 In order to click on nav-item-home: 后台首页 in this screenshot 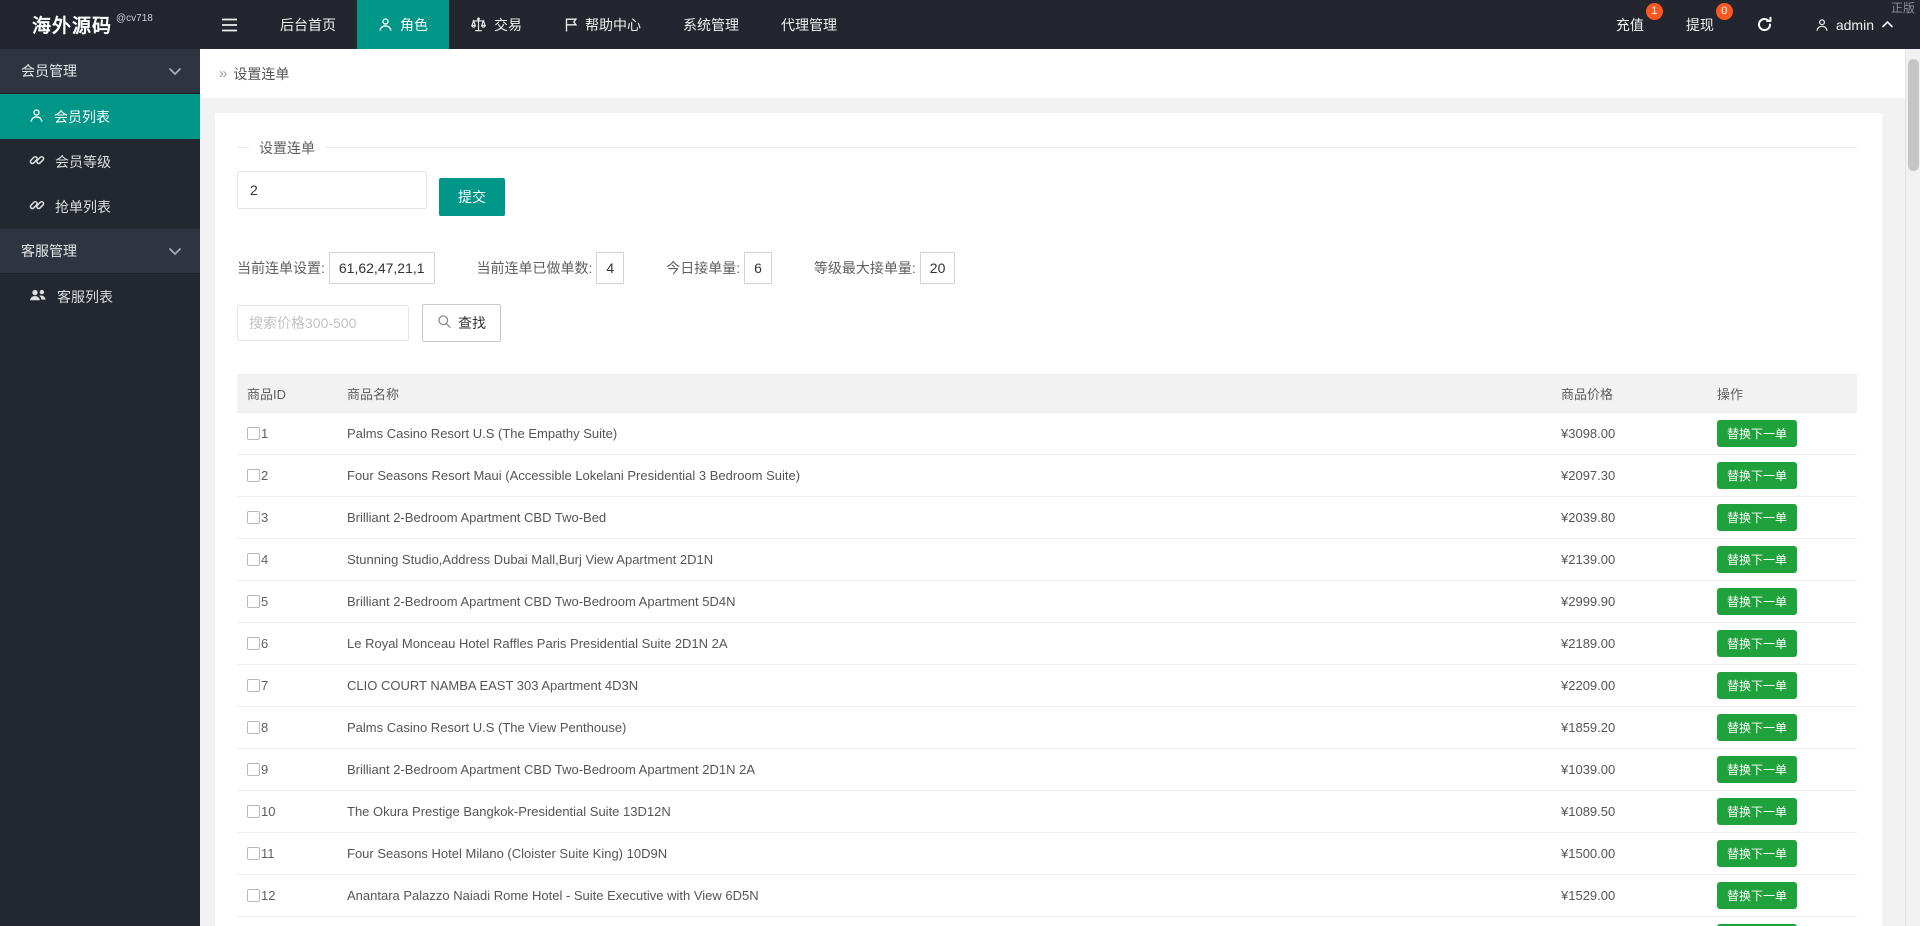, I will do `click(308, 24)`.